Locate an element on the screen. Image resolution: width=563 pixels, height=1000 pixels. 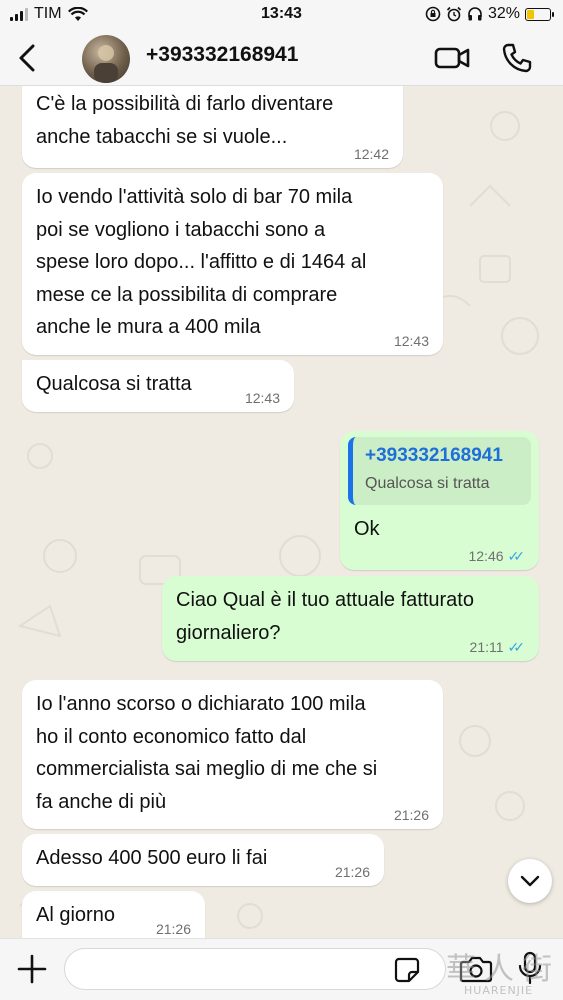
back-button is located at coordinates (28, 58).